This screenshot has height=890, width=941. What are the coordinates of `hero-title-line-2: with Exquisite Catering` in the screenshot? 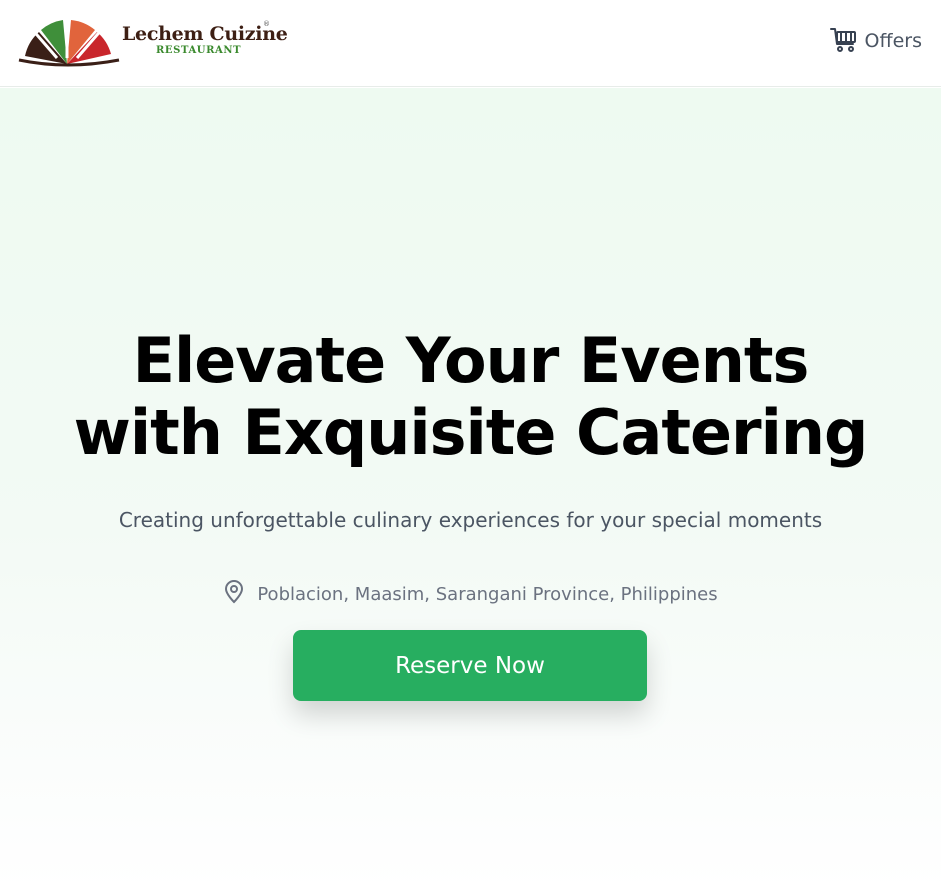 It's located at (471, 432).